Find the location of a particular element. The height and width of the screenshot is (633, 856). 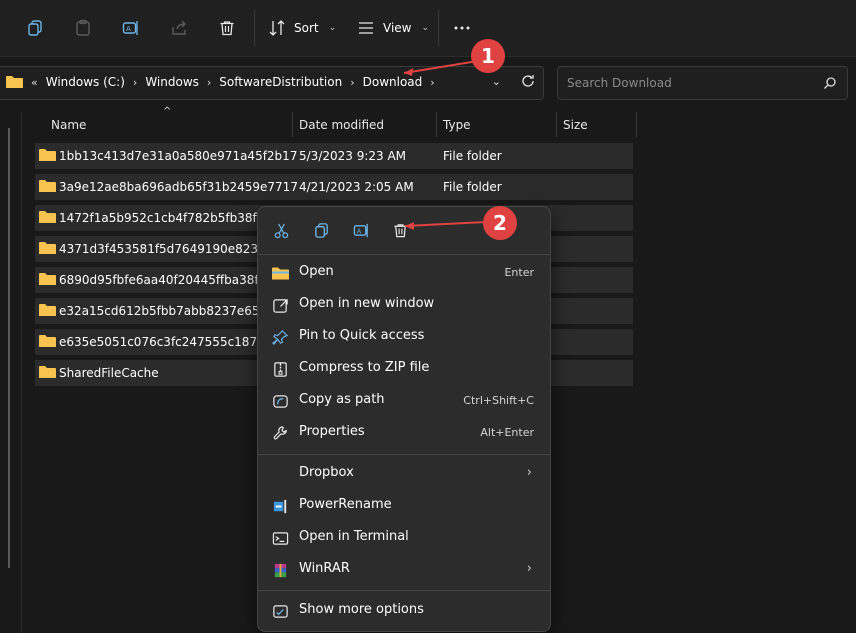

search-icon is located at coordinates (830, 83).